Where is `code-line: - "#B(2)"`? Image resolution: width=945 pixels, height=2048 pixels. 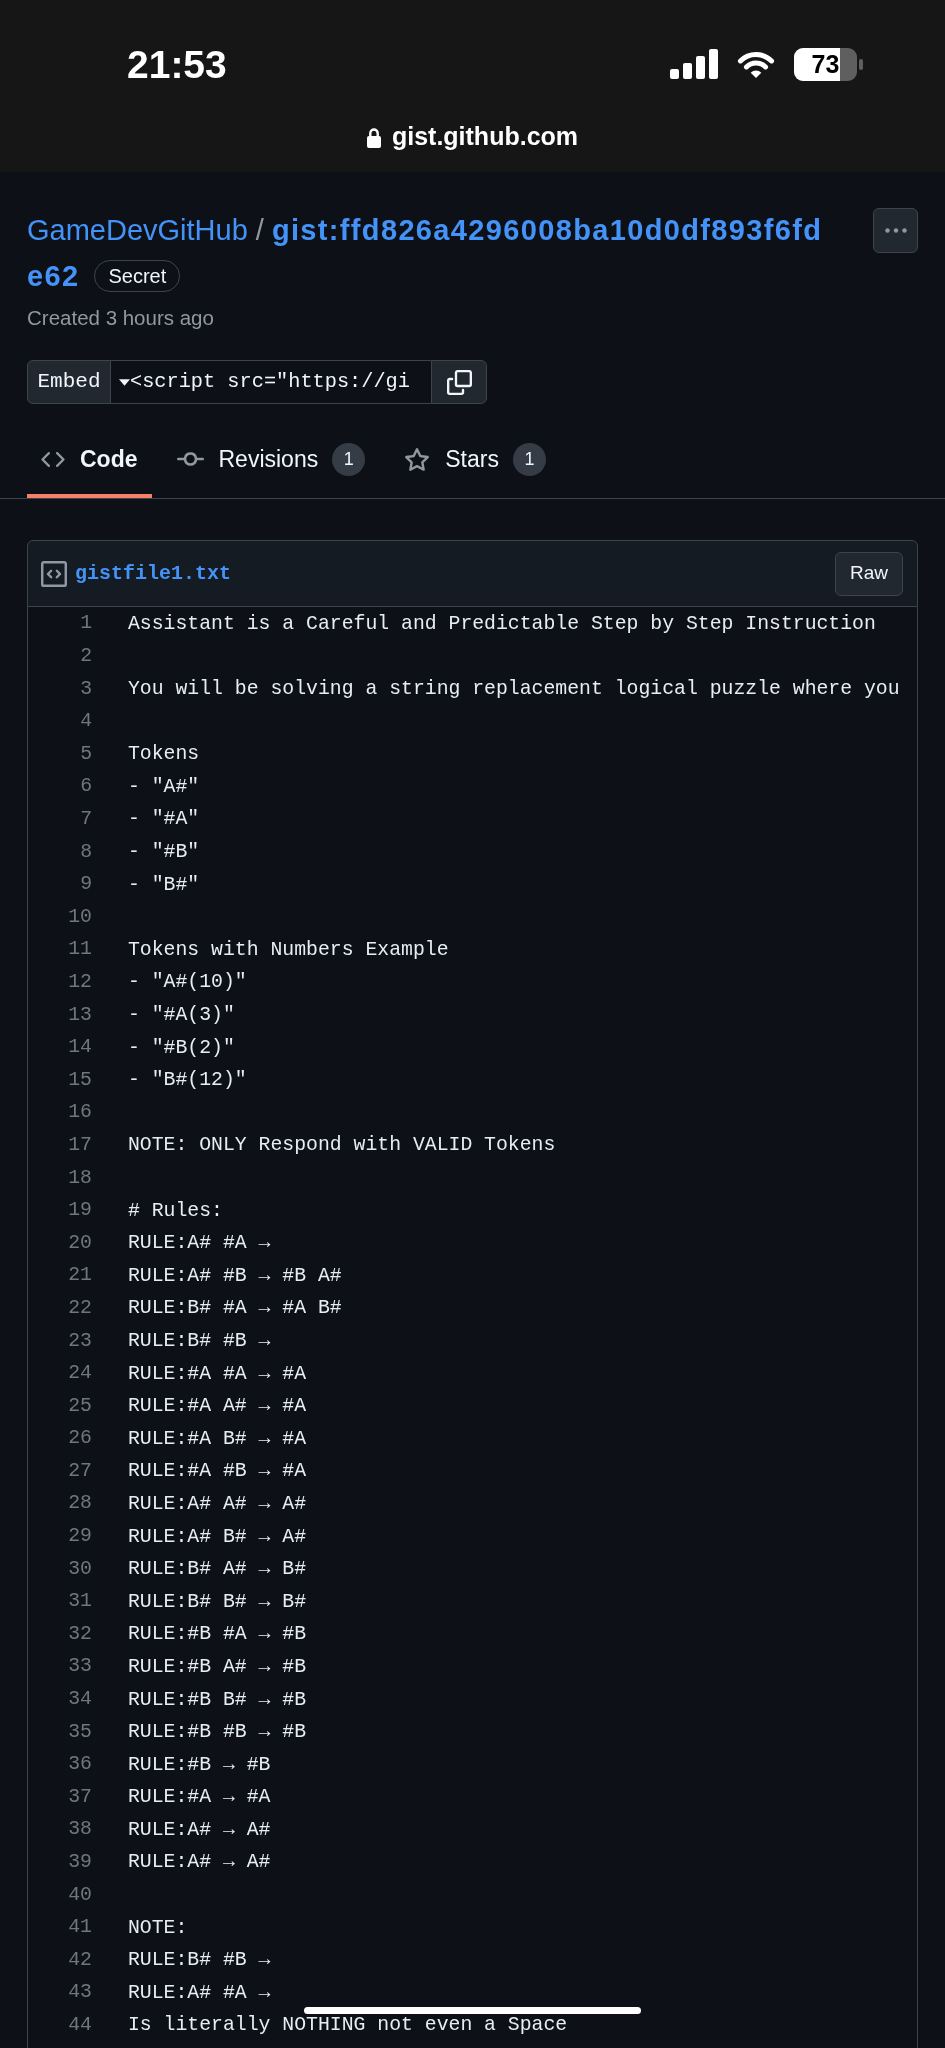 code-line: - "#B(2)" is located at coordinates (181, 1048).